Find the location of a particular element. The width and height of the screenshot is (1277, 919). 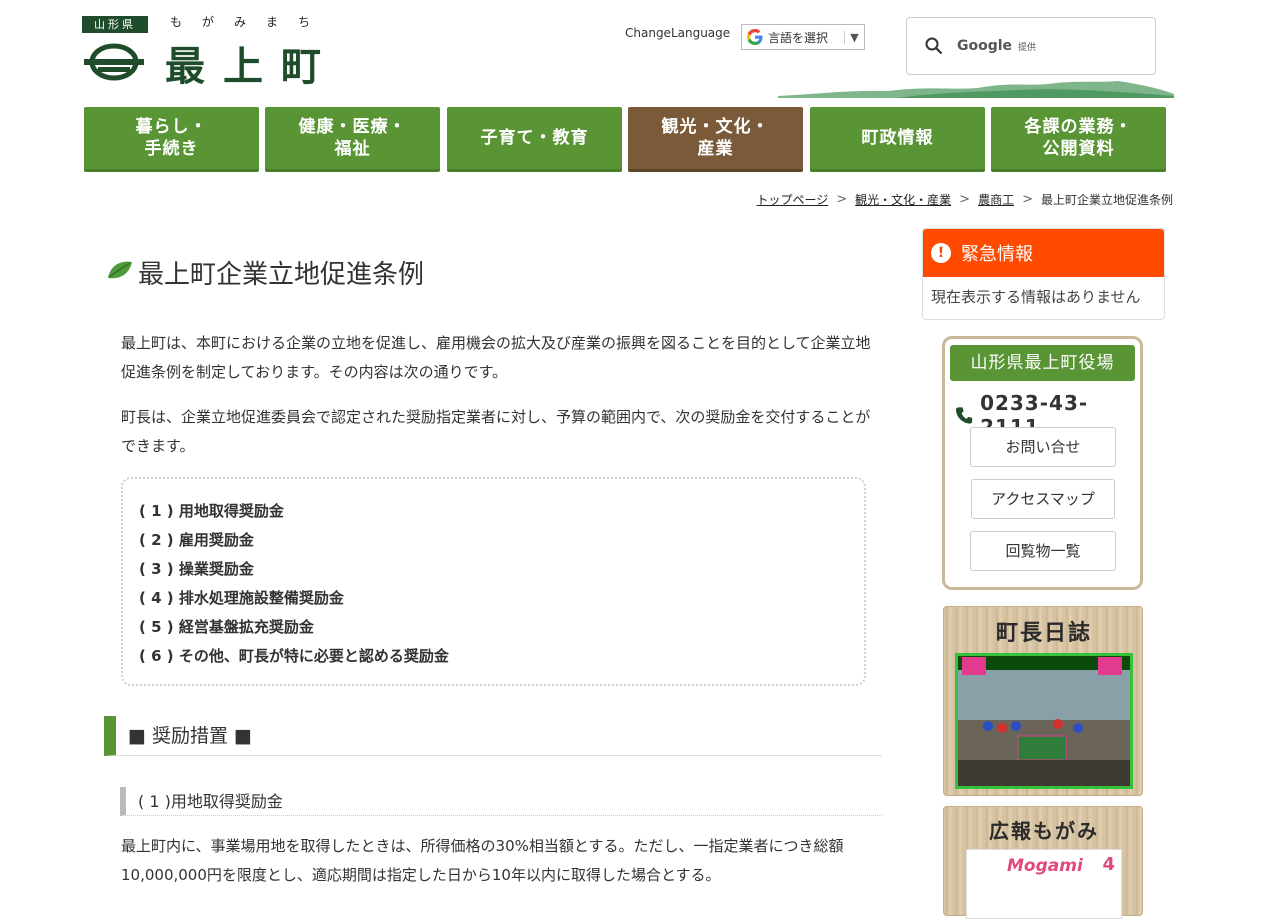

emergency-header: ! 緊急情報 is located at coordinates (1043, 253).